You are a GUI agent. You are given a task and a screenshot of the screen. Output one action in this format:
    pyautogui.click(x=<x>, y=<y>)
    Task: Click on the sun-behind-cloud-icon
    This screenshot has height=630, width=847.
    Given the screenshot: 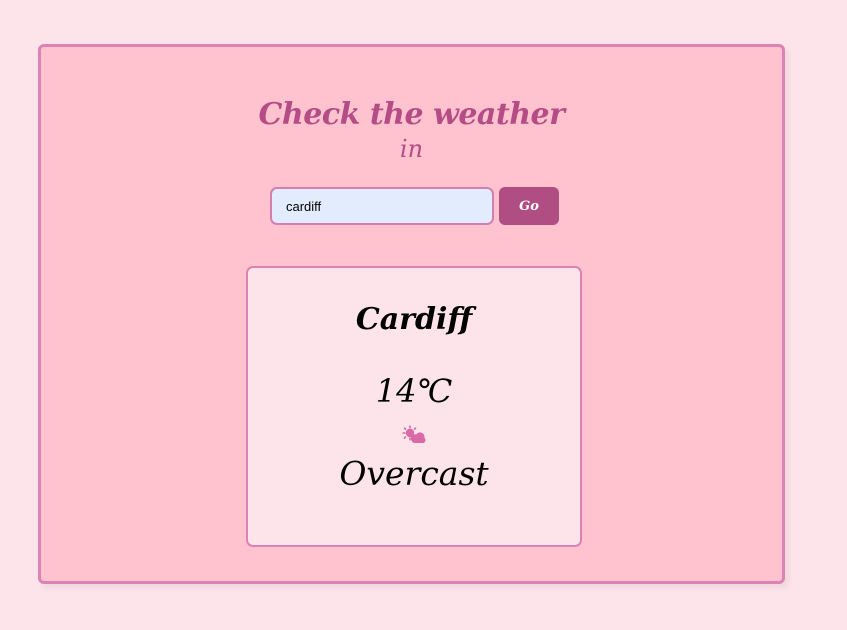 What is the action you would take?
    pyautogui.click(x=414, y=435)
    